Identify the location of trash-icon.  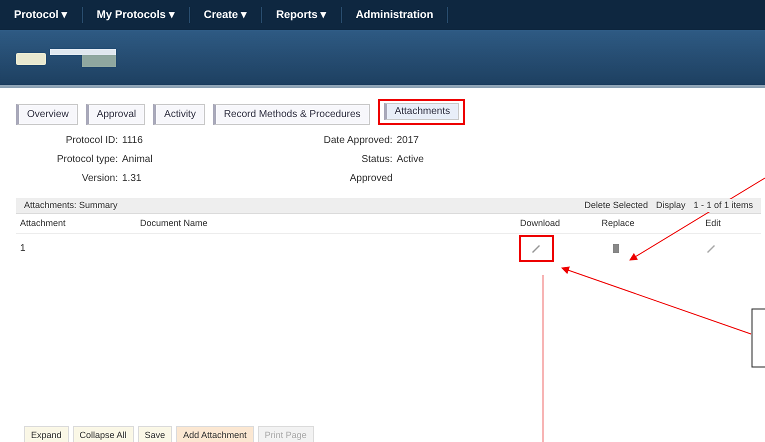
(616, 248).